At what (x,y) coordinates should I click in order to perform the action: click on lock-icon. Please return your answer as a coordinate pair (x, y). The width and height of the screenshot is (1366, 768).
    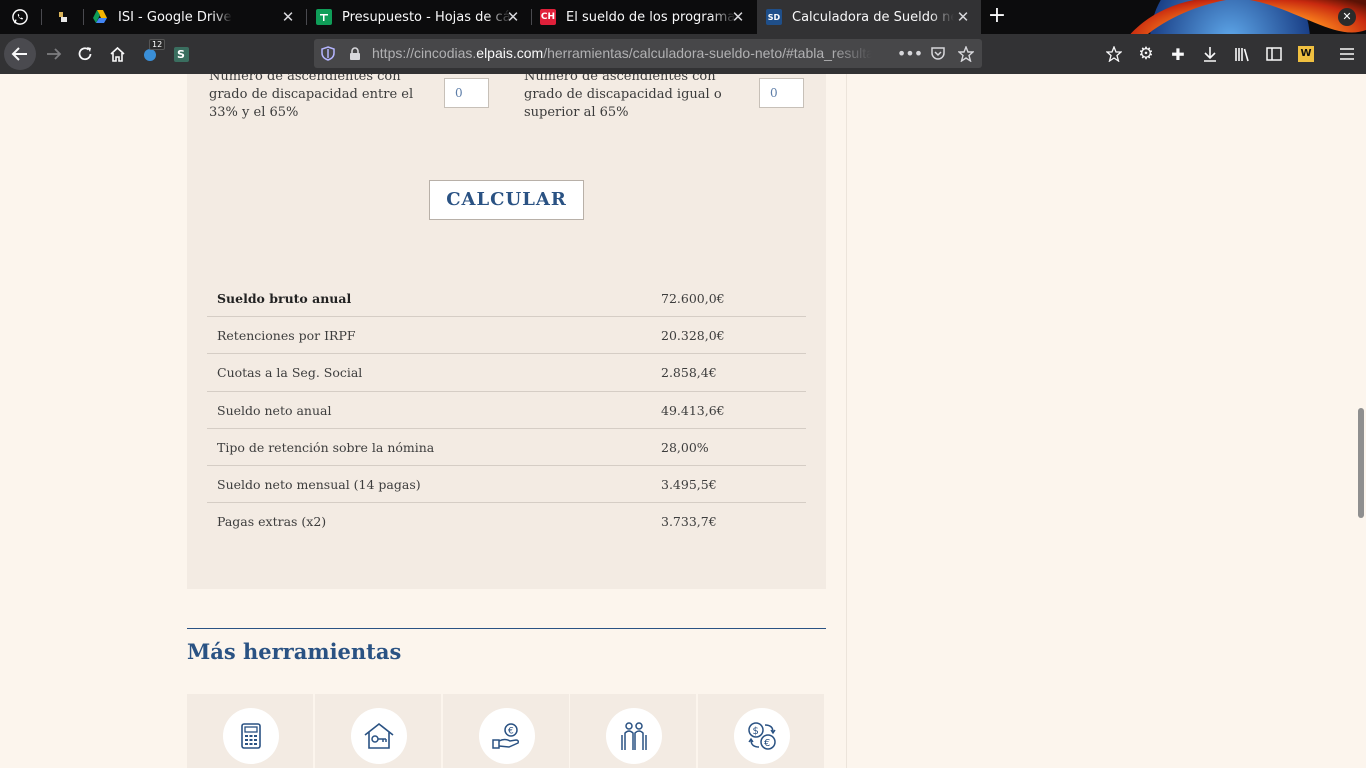
    Looking at the image, I should click on (354, 53).